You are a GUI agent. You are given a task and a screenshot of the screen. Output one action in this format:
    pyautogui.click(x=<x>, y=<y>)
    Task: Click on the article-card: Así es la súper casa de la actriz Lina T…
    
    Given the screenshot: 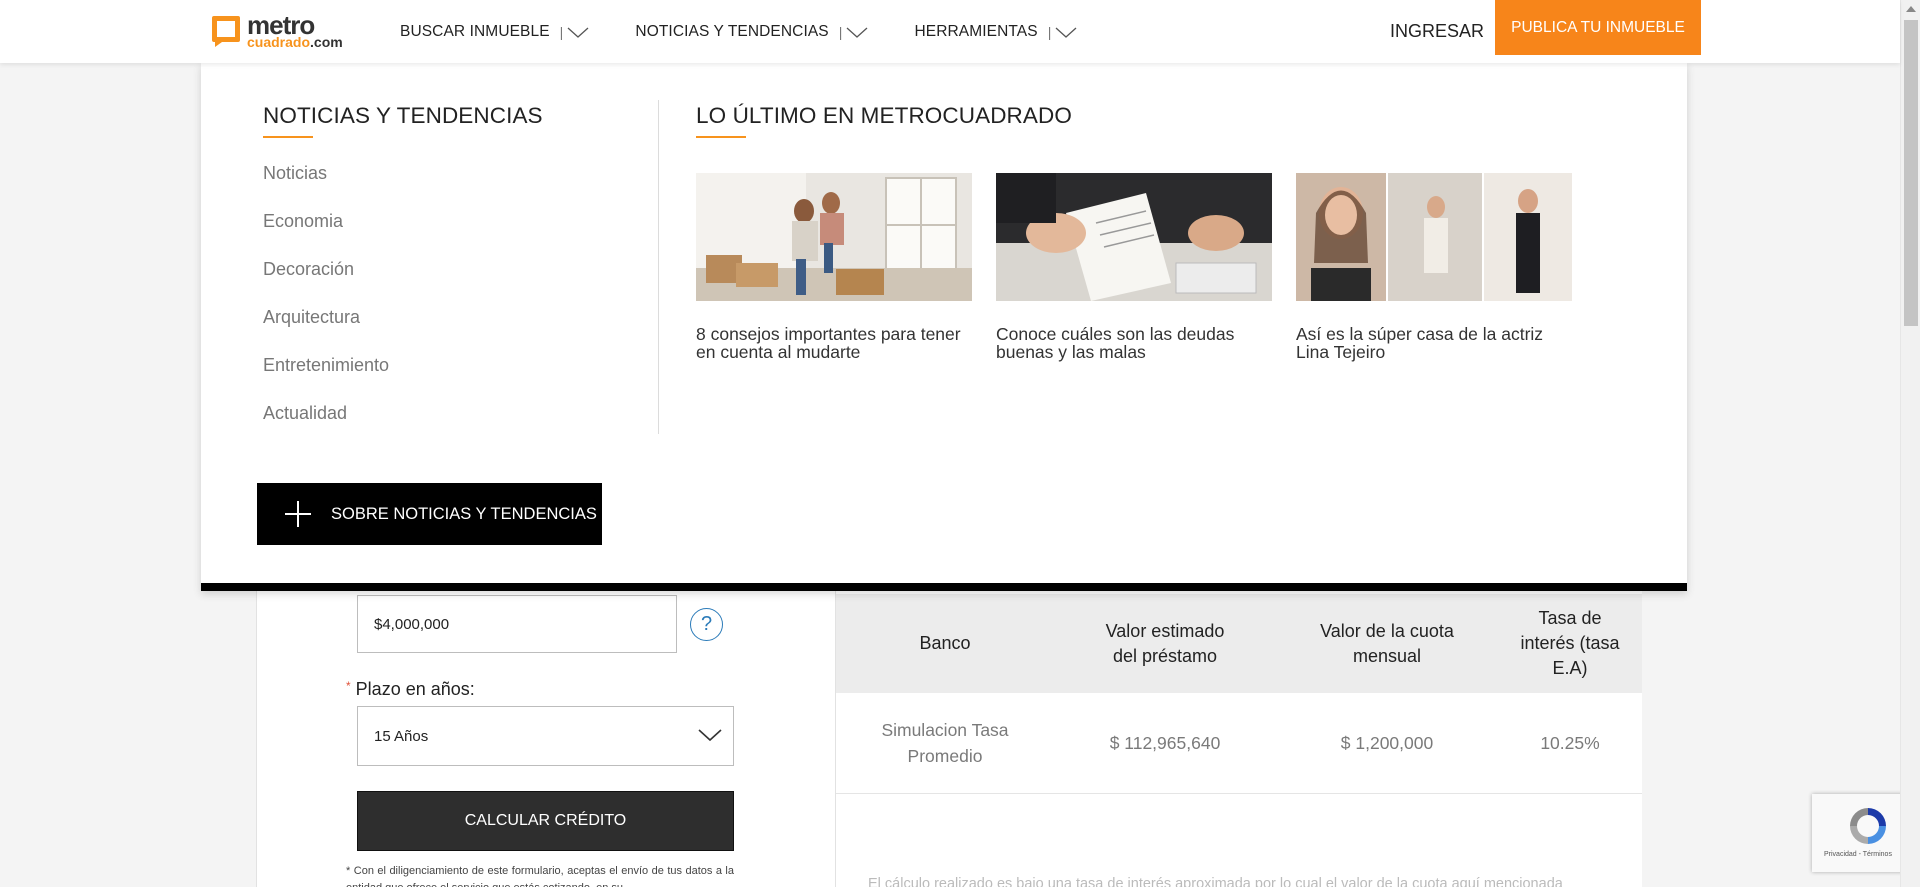 What is the action you would take?
    pyautogui.click(x=1434, y=267)
    